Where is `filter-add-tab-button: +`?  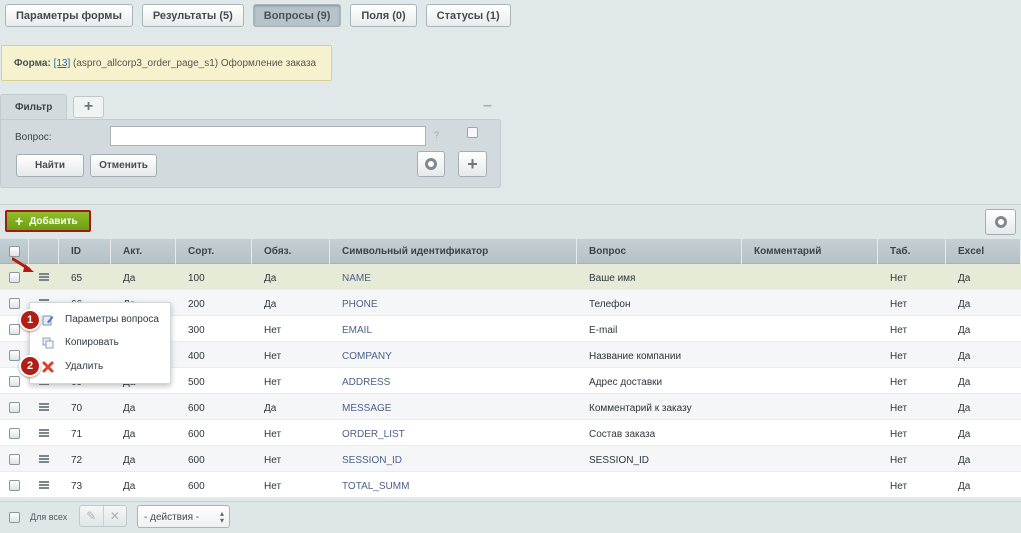 filter-add-tab-button: + is located at coordinates (88, 107).